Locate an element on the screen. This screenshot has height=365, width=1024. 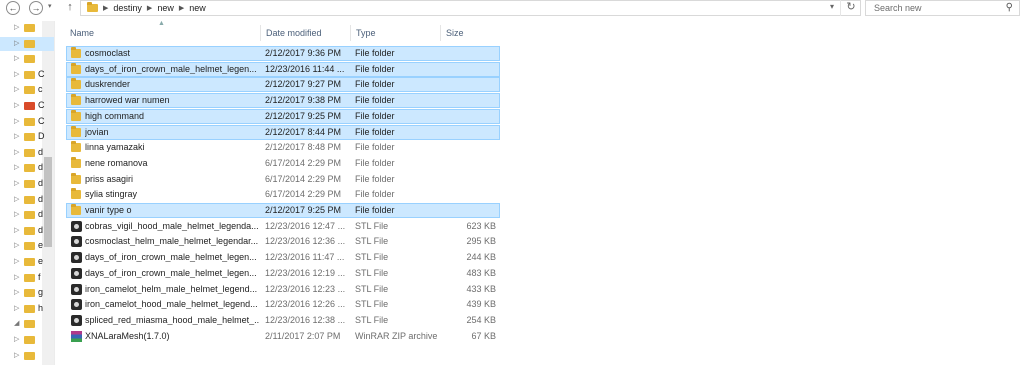
recent-locations-chevron-icon: ▾ is located at coordinates (50, 6).